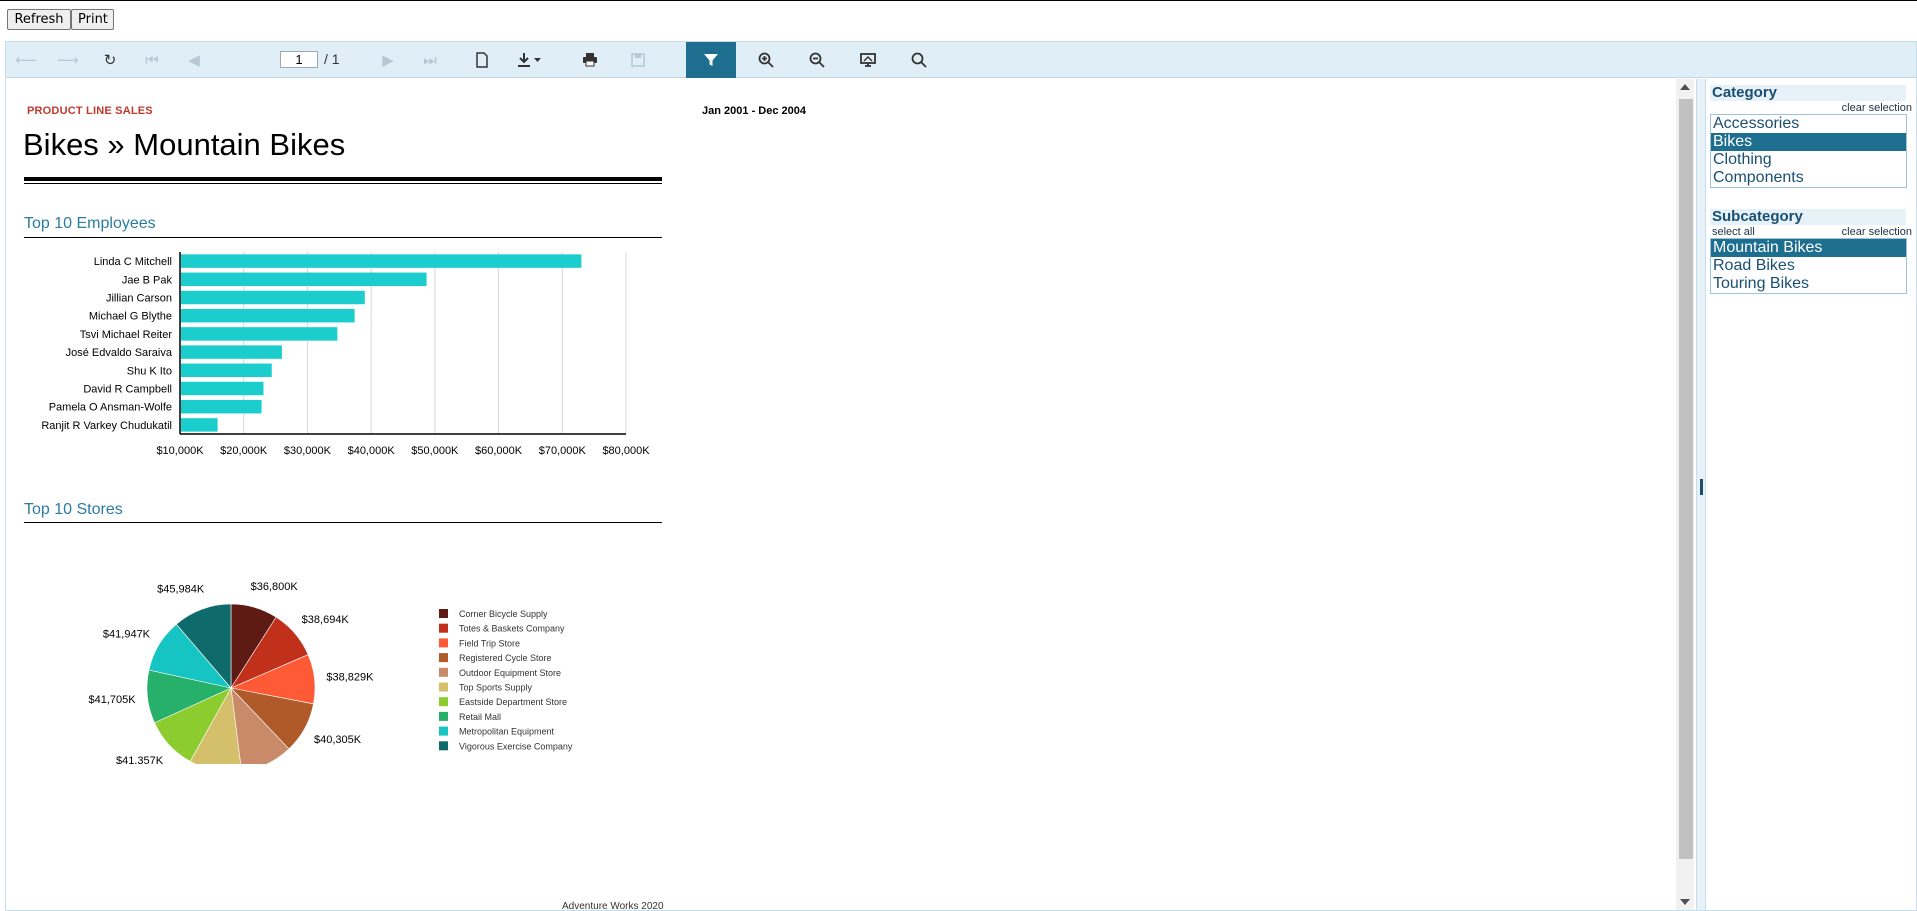  I want to click on bar-x-tick-label: $80,000K, so click(626, 451).